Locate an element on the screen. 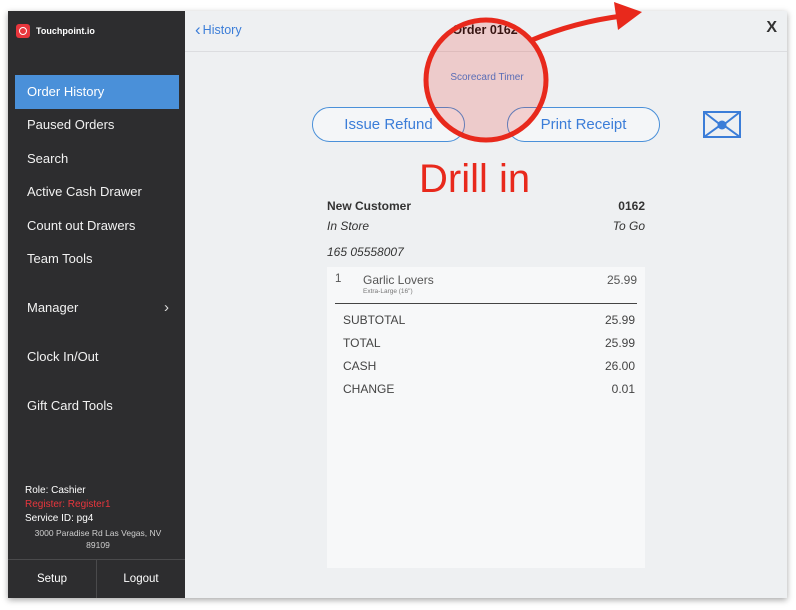 The width and height of the screenshot is (796, 610). back-button: ‹ History is located at coordinates (218, 29).